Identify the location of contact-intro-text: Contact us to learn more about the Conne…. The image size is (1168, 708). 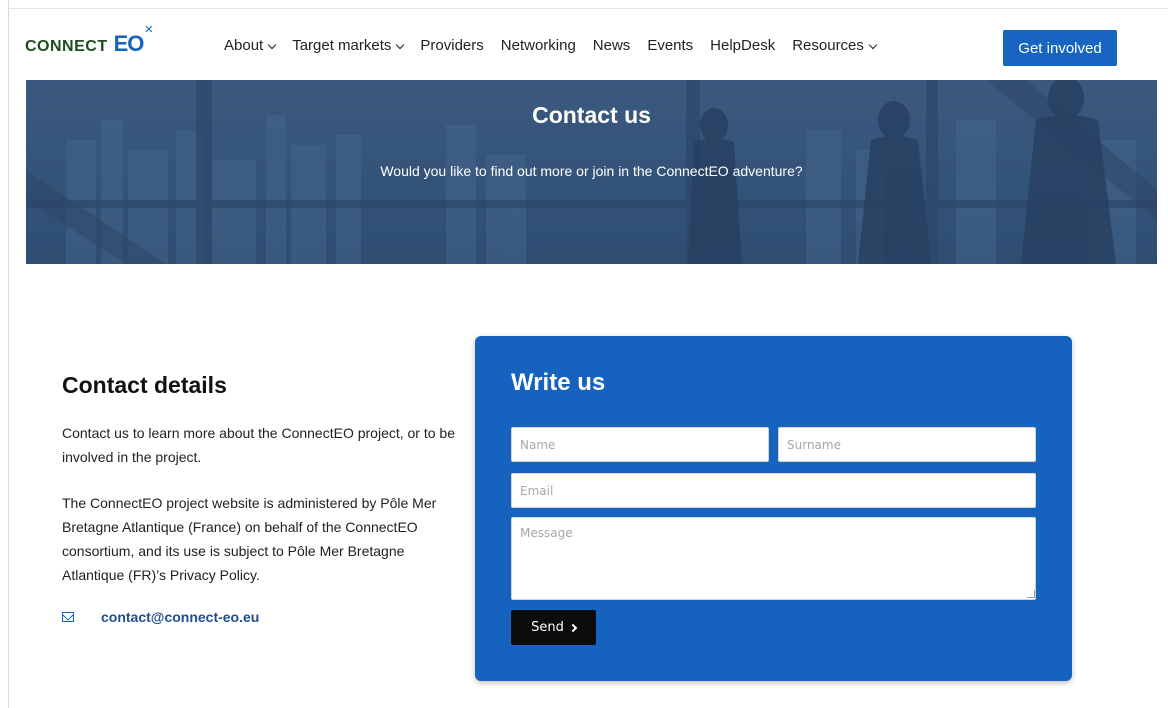
(258, 445).